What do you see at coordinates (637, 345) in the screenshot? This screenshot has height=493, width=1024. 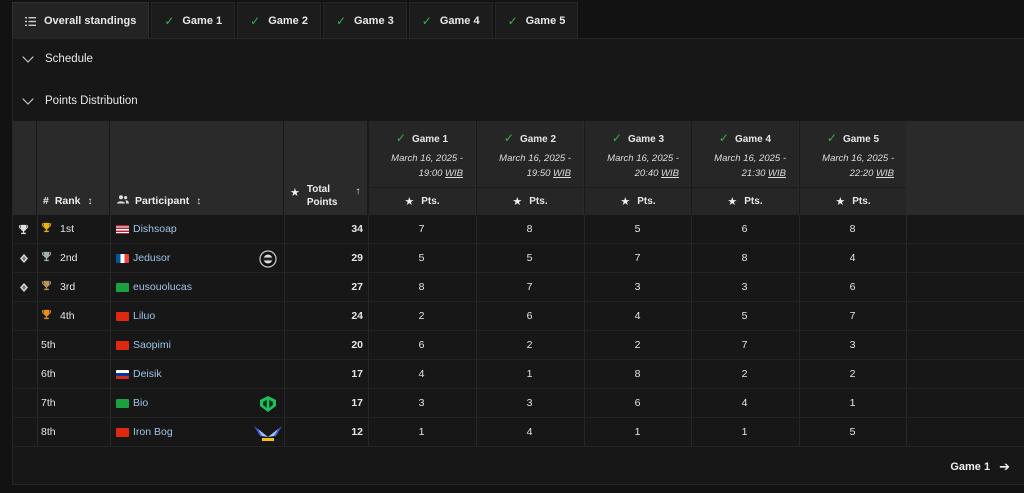 I see `game-3-points: 2` at bounding box center [637, 345].